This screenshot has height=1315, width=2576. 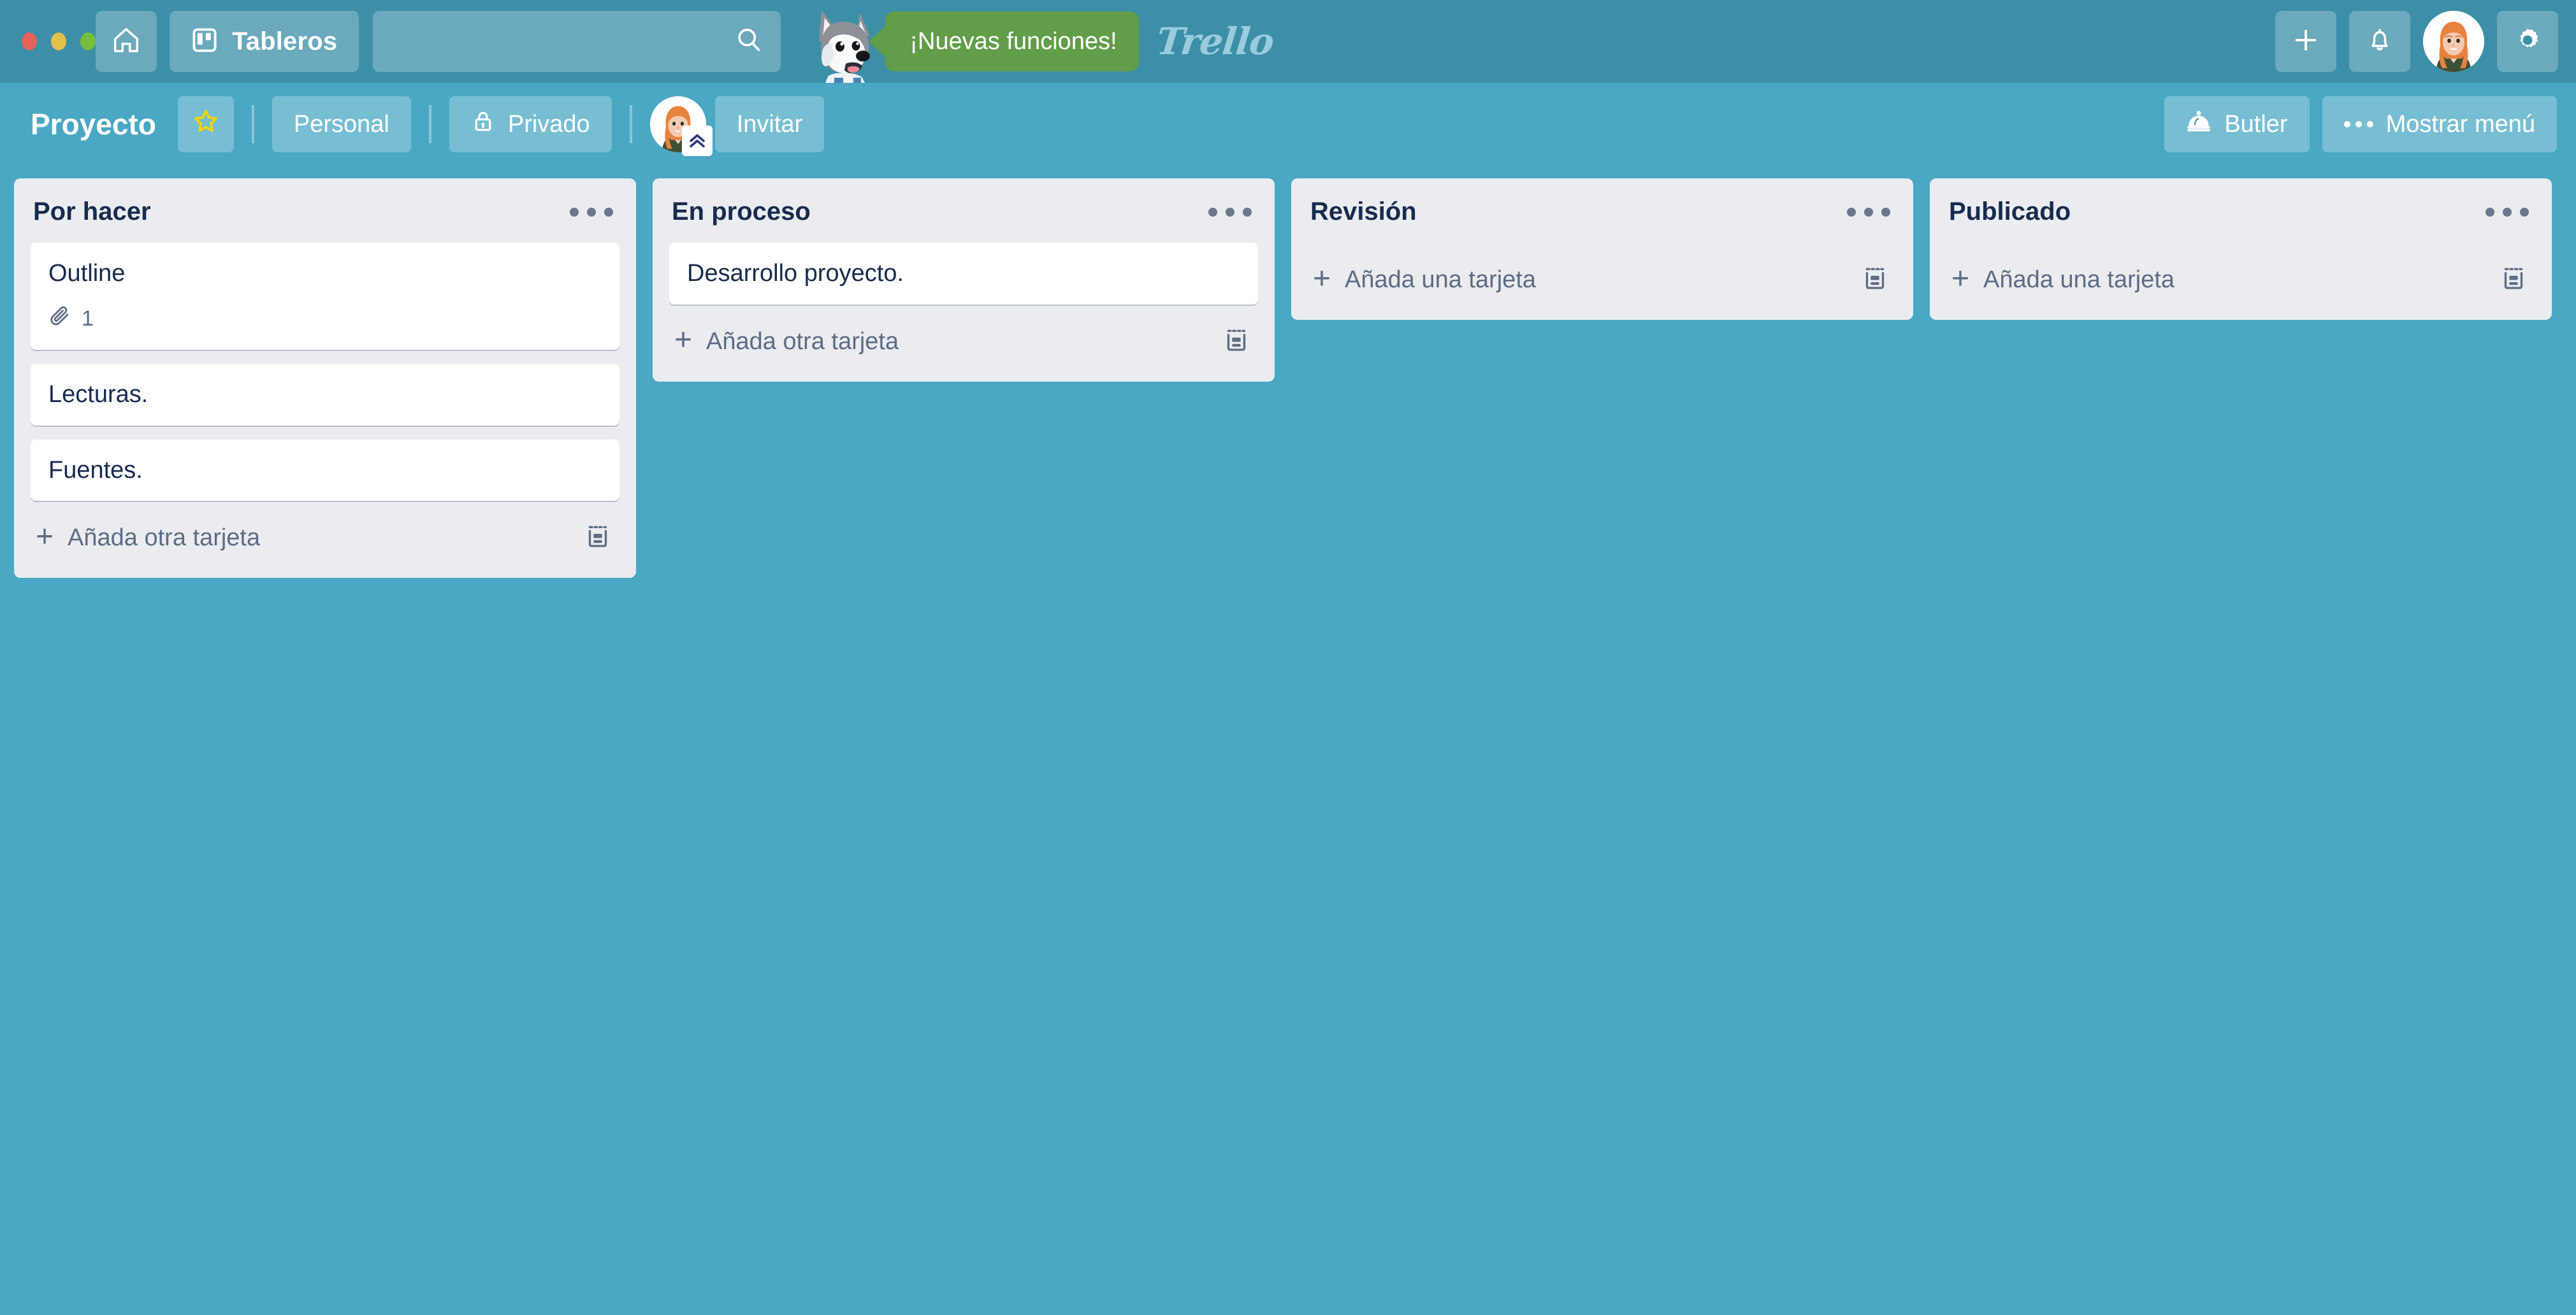 I want to click on star-icon, so click(x=206, y=124).